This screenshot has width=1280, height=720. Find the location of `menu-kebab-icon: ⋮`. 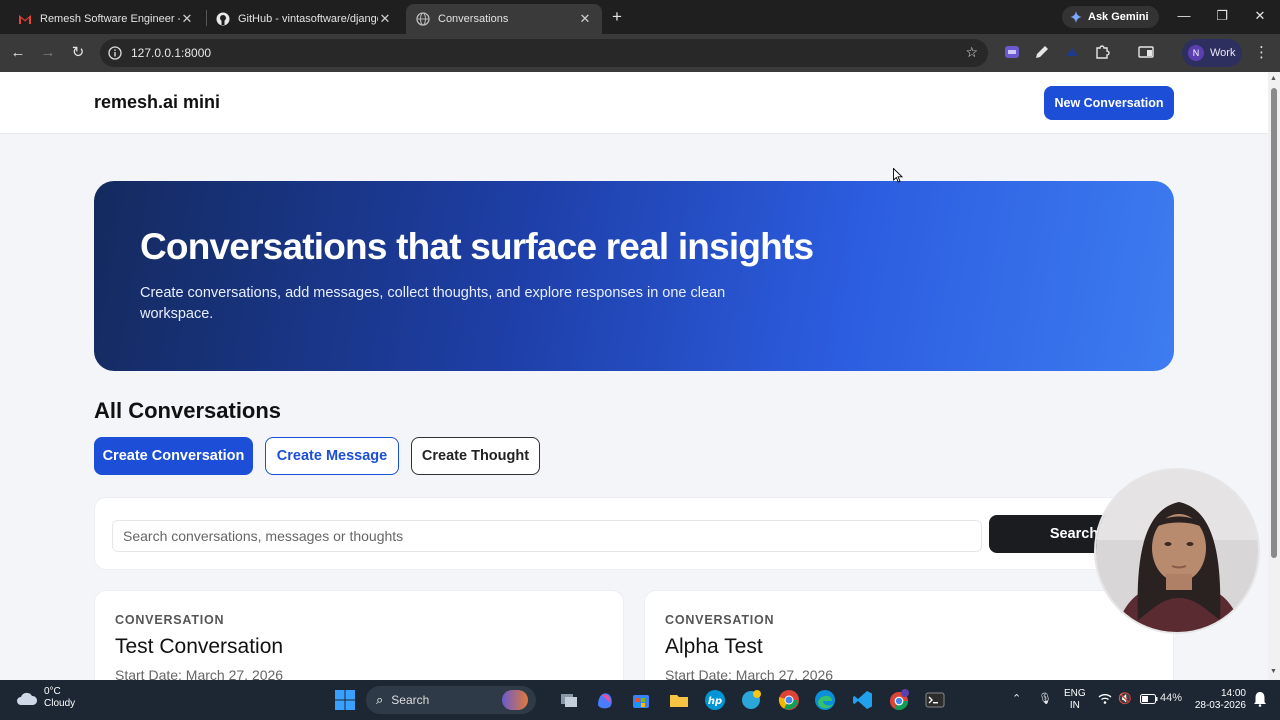

menu-kebab-icon: ⋮ is located at coordinates (1261, 52).